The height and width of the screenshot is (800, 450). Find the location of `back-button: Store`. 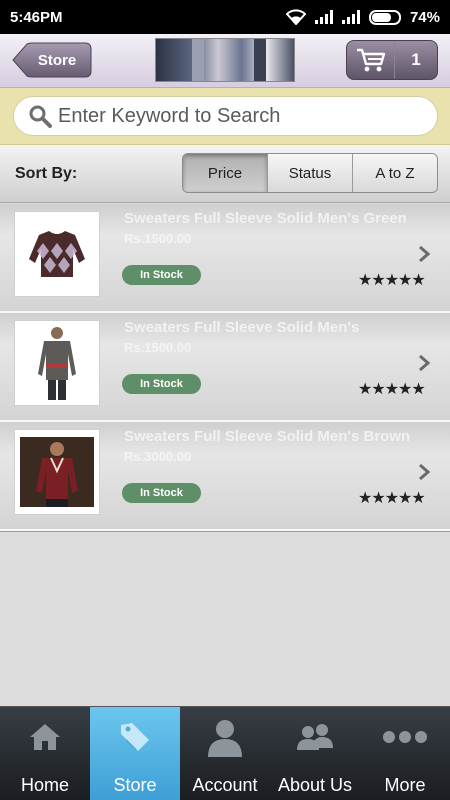

back-button: Store is located at coordinates (52, 60).